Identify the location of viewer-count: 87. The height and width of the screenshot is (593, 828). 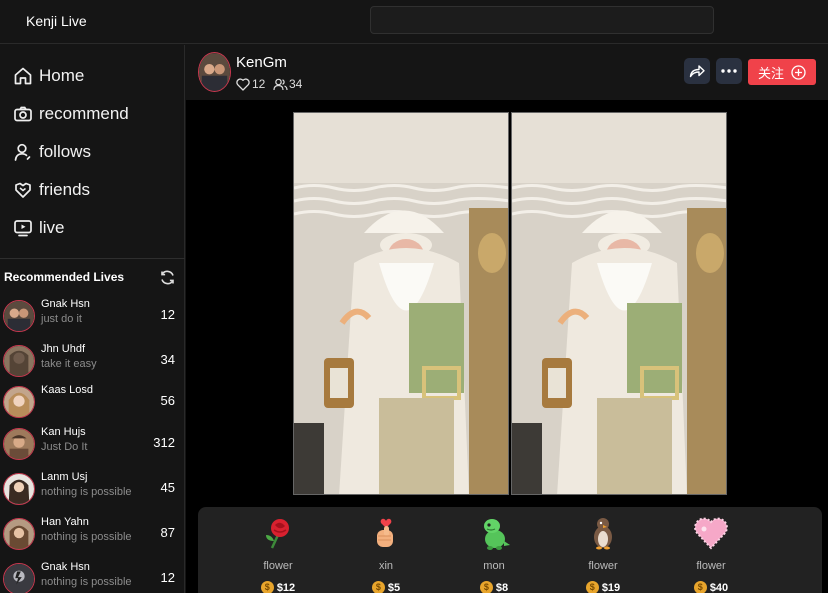
(167, 532).